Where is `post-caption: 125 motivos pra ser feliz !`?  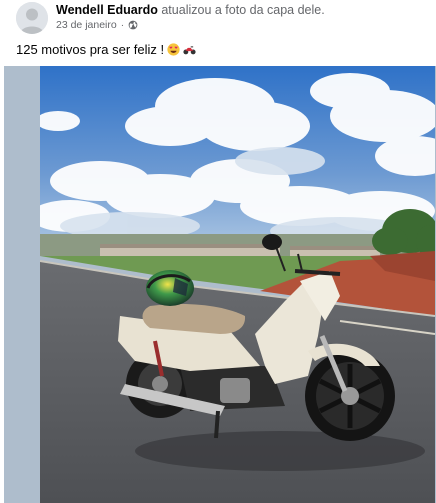 post-caption: 125 motivos pra ser feliz ! is located at coordinates (106, 49).